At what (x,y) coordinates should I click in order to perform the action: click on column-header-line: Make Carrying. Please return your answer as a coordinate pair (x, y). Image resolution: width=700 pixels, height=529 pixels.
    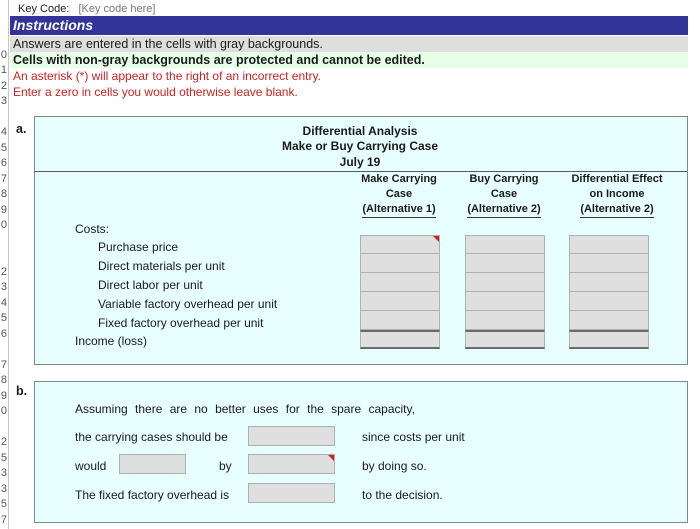
    Looking at the image, I should click on (399, 179).